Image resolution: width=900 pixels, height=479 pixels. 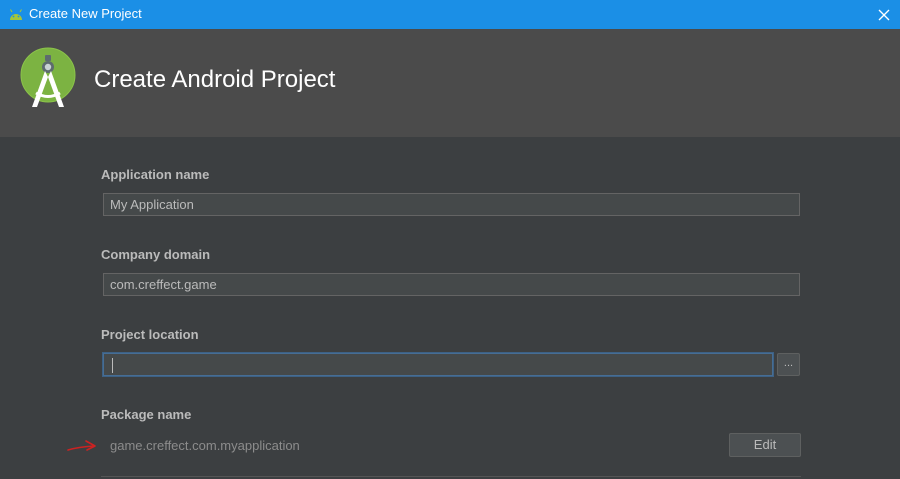 What do you see at coordinates (81, 445) in the screenshot?
I see `red-arrow-icon` at bounding box center [81, 445].